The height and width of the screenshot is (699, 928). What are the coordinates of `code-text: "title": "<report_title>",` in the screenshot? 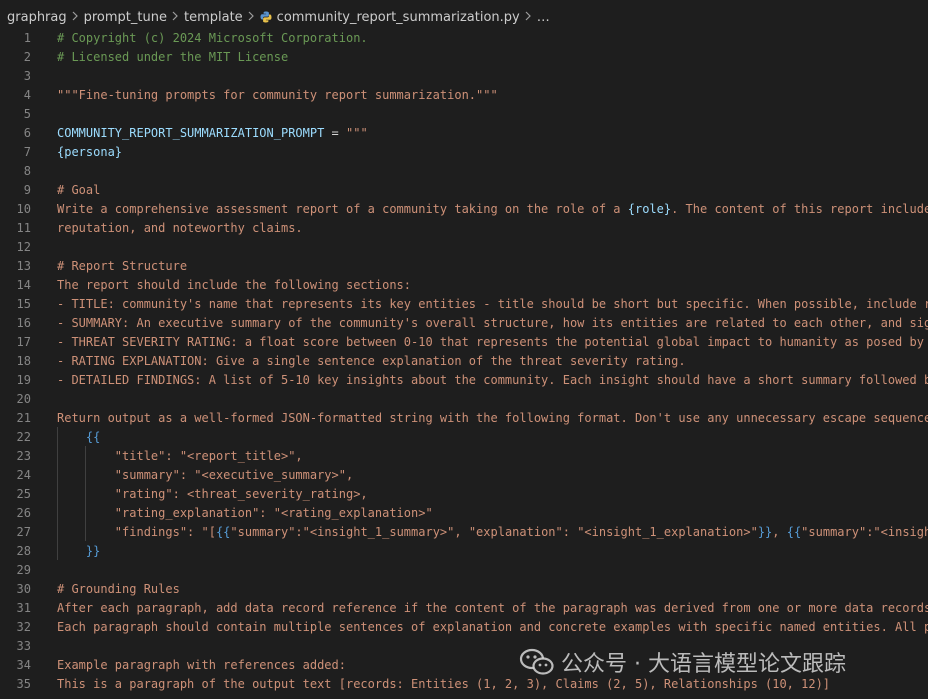 It's located at (180, 456).